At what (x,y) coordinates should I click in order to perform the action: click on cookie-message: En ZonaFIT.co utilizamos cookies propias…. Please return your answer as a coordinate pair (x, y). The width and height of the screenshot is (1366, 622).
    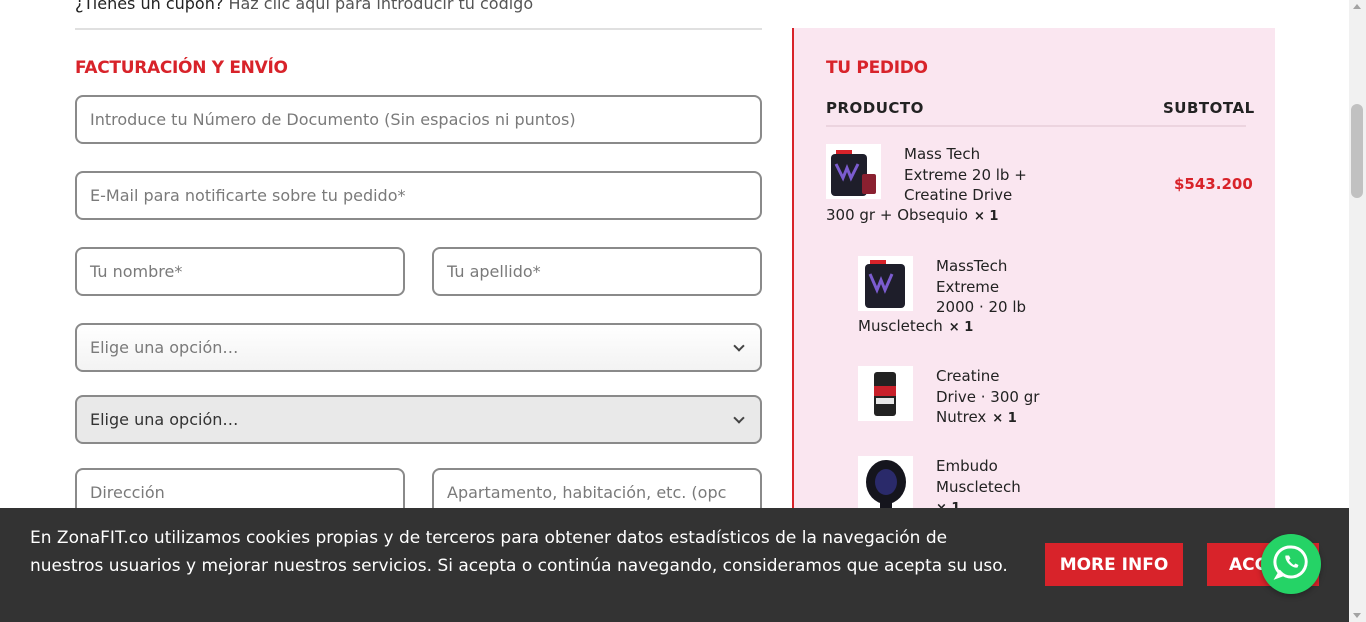
    Looking at the image, I should click on (519, 552).